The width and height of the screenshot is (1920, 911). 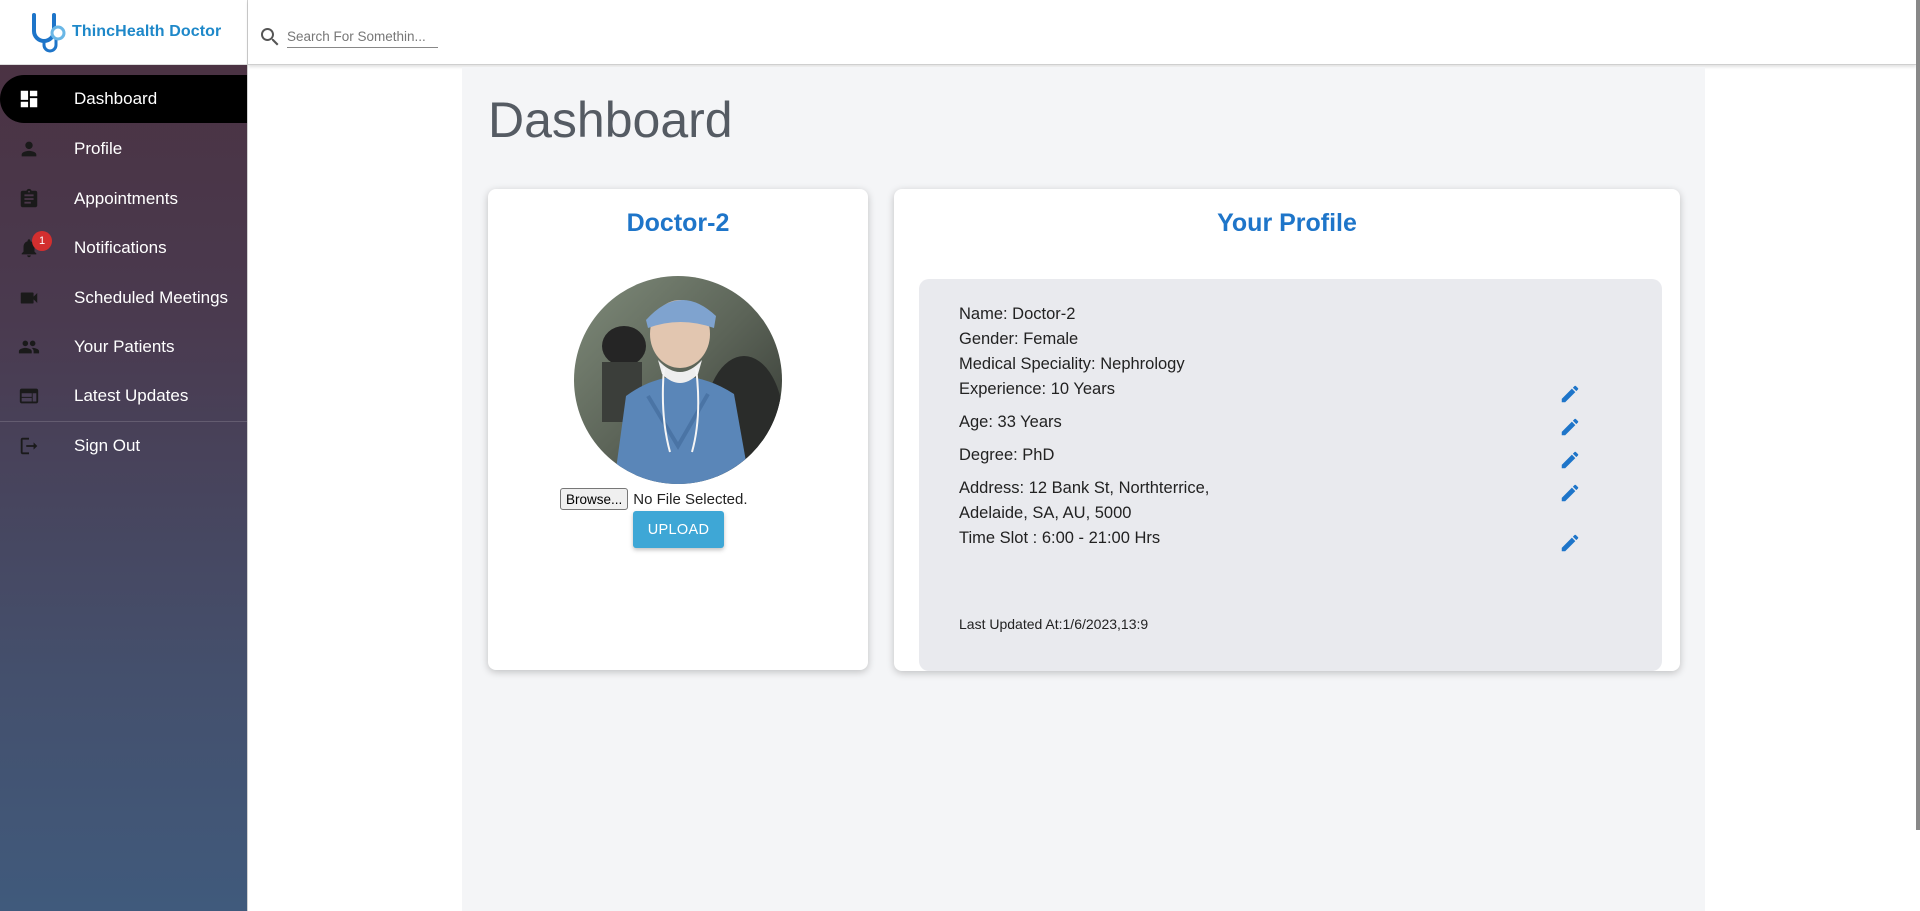 What do you see at coordinates (29, 149) in the screenshot?
I see `person-icon` at bounding box center [29, 149].